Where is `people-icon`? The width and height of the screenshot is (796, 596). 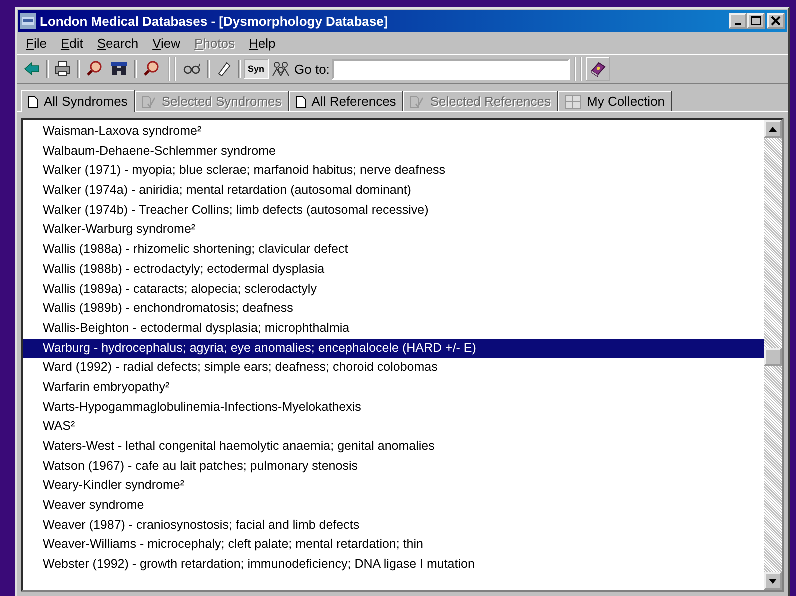
people-icon is located at coordinates (281, 69).